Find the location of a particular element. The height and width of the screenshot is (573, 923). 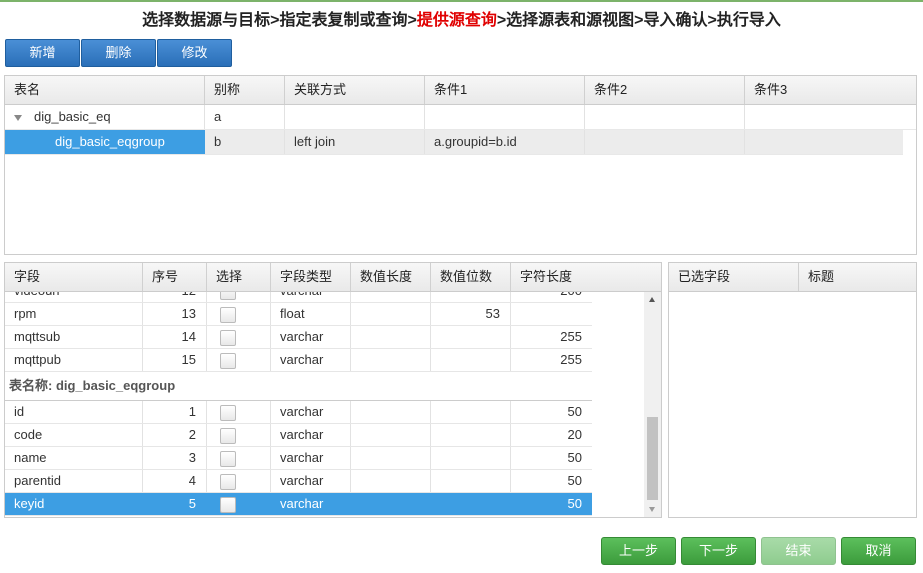

field-row-selected: keyid 5 varchar 50 is located at coordinates (298, 504).